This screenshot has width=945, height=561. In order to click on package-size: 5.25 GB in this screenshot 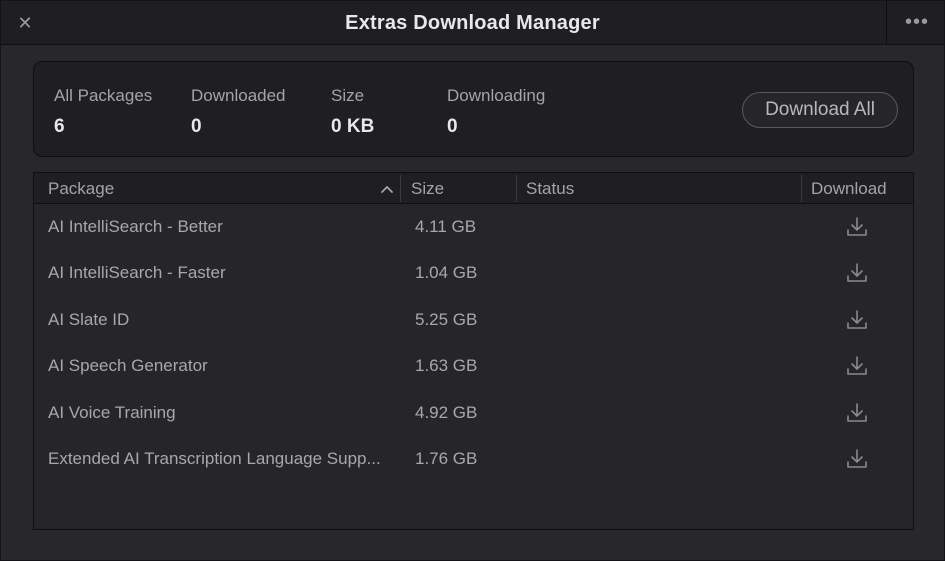, I will do `click(446, 319)`.